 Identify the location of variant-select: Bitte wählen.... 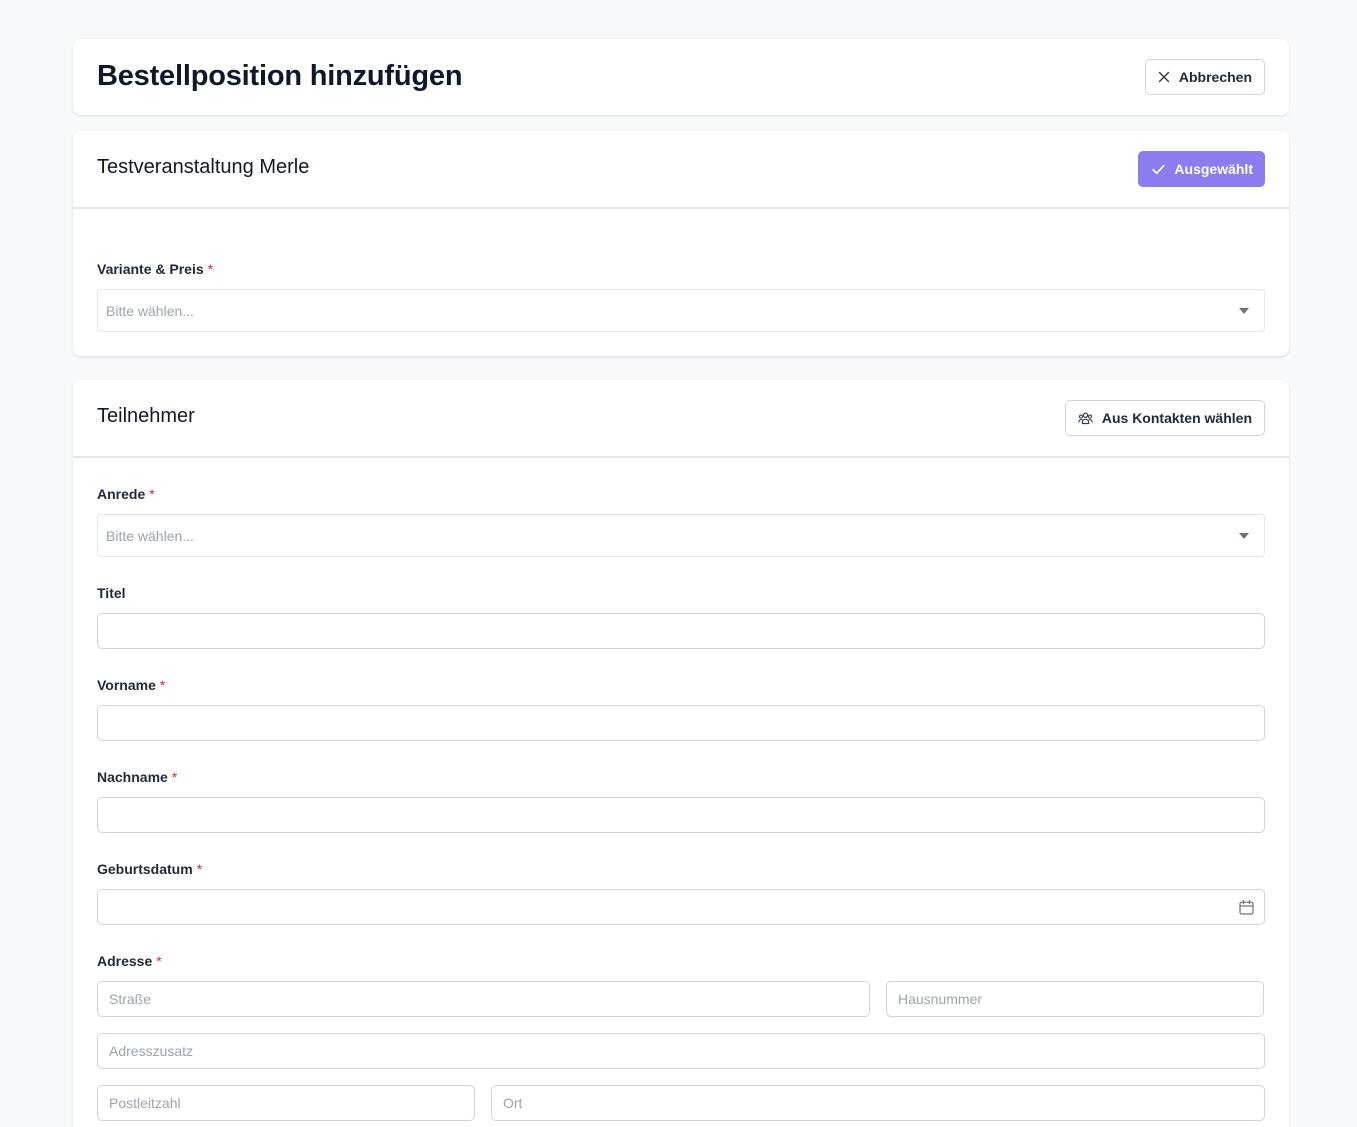
(681, 310).